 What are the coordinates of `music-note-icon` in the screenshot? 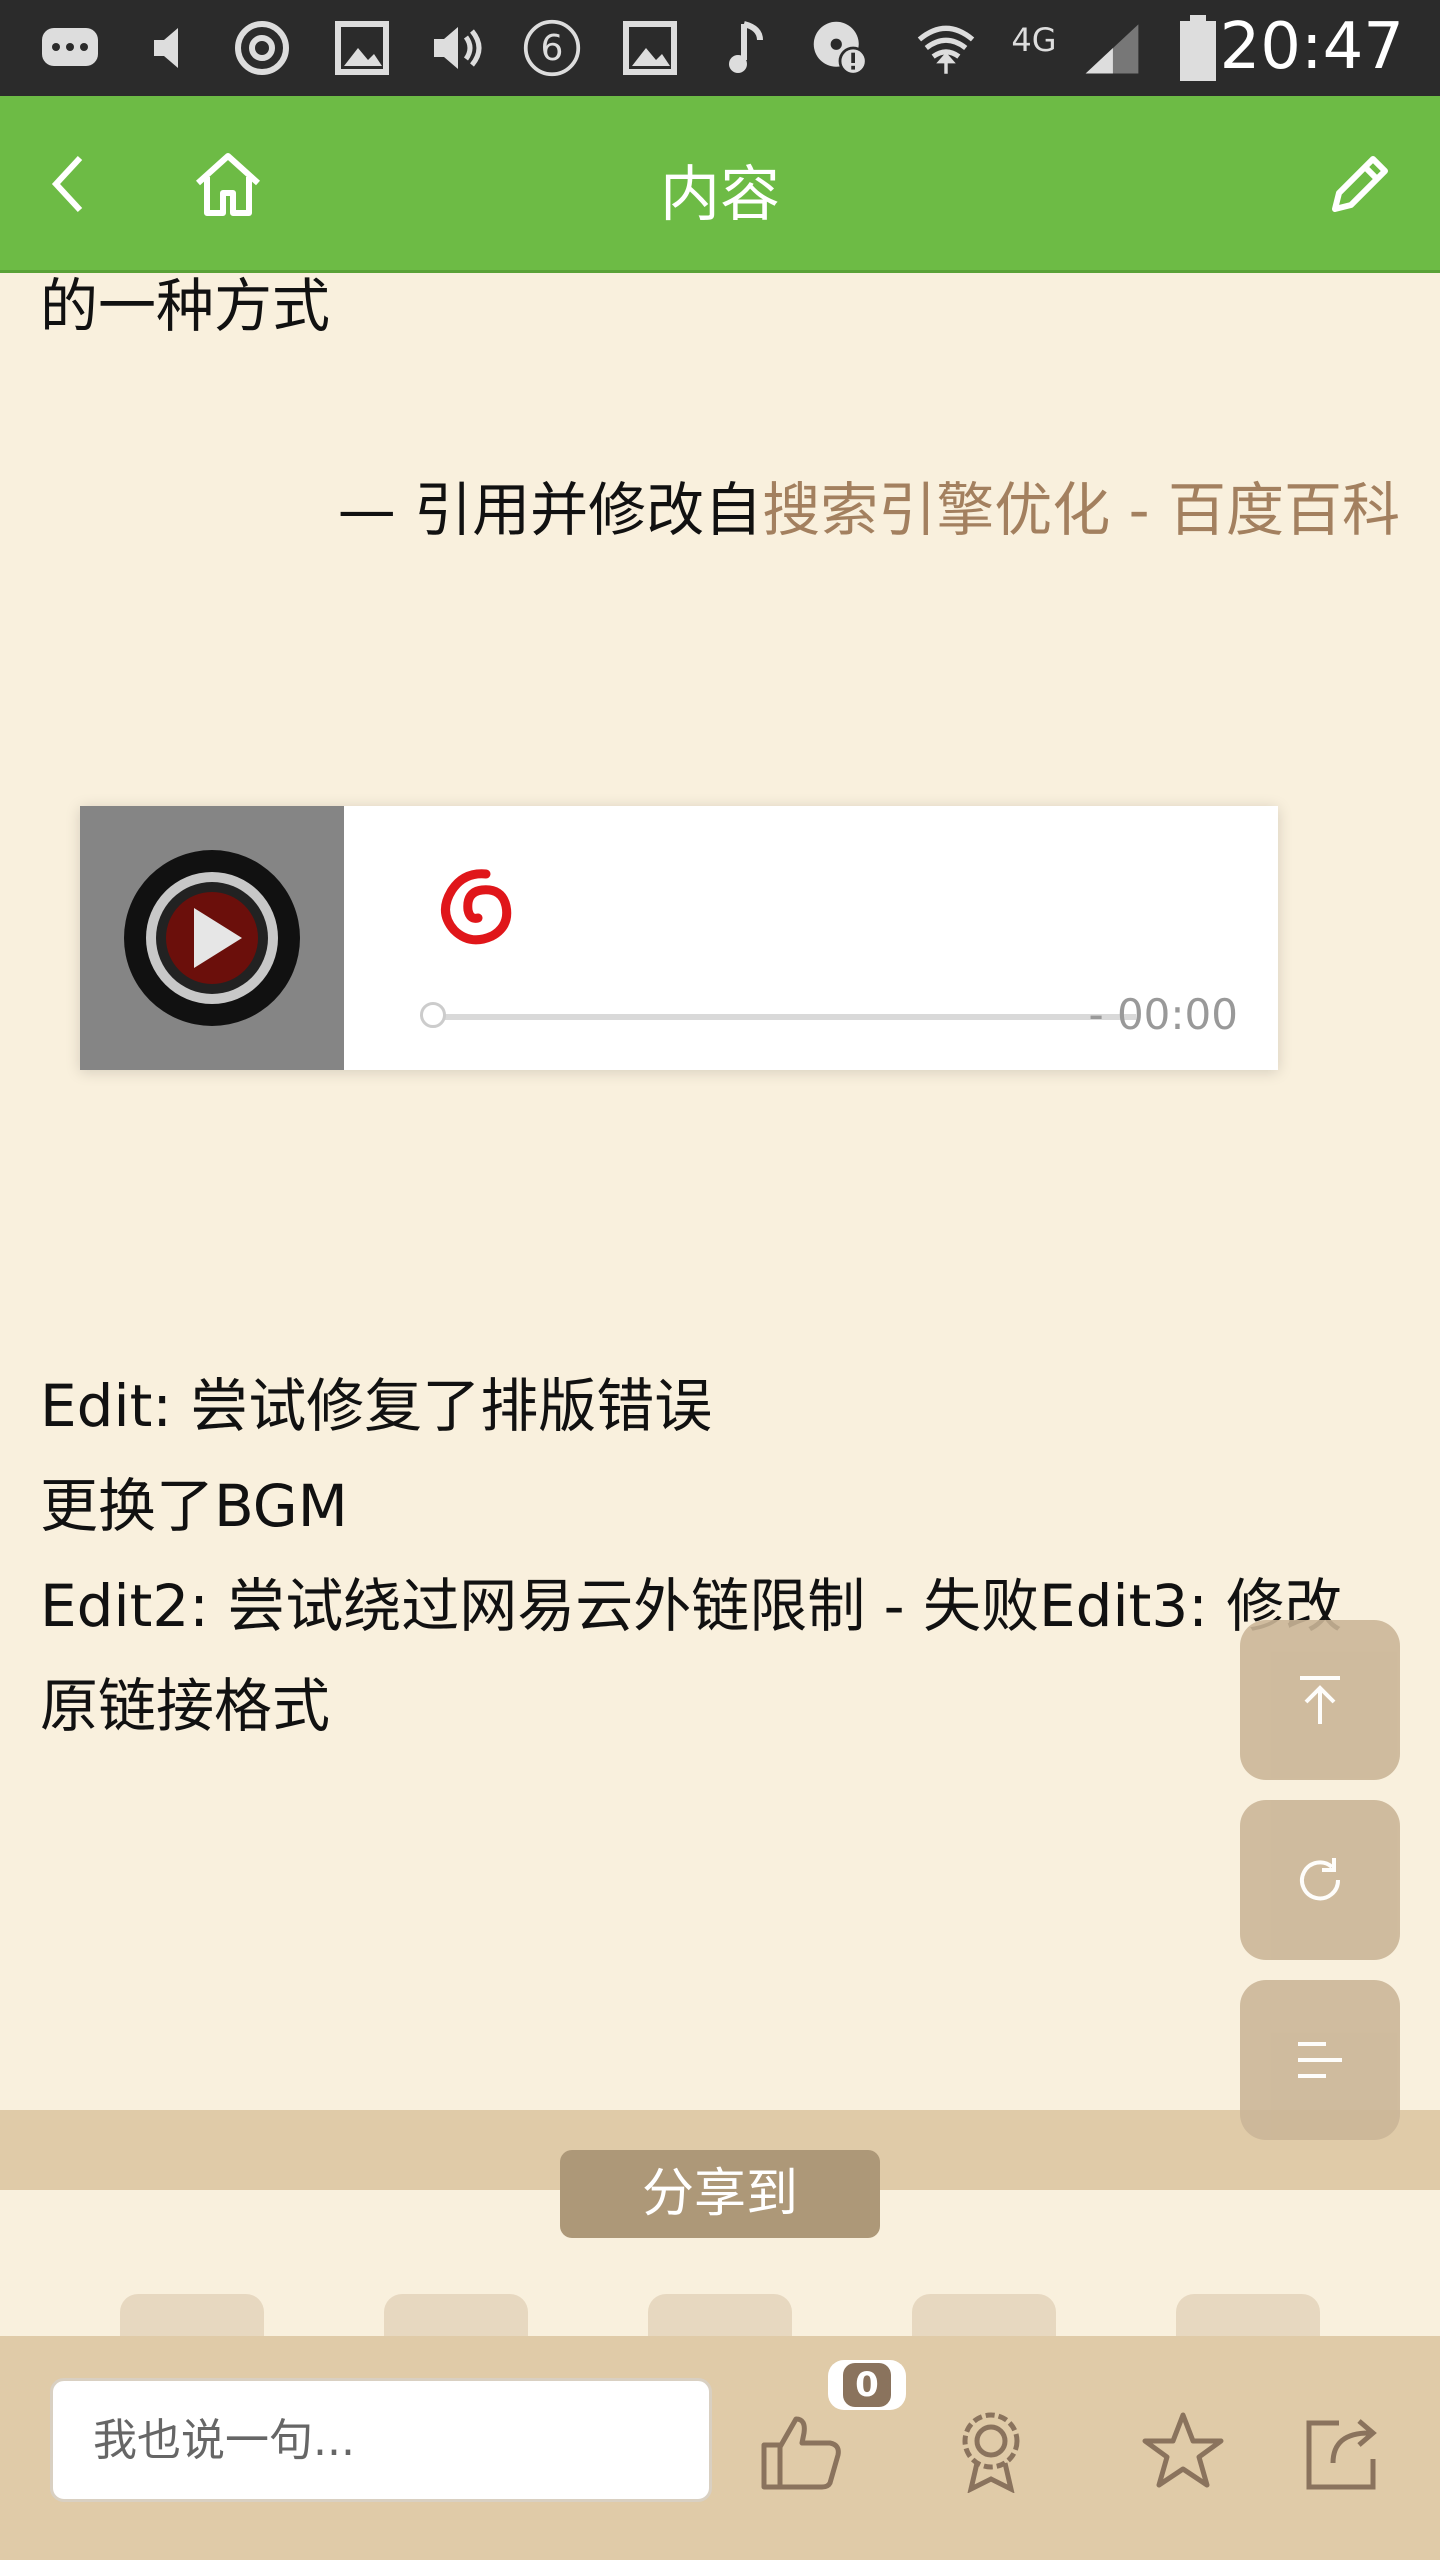 It's located at (746, 48).